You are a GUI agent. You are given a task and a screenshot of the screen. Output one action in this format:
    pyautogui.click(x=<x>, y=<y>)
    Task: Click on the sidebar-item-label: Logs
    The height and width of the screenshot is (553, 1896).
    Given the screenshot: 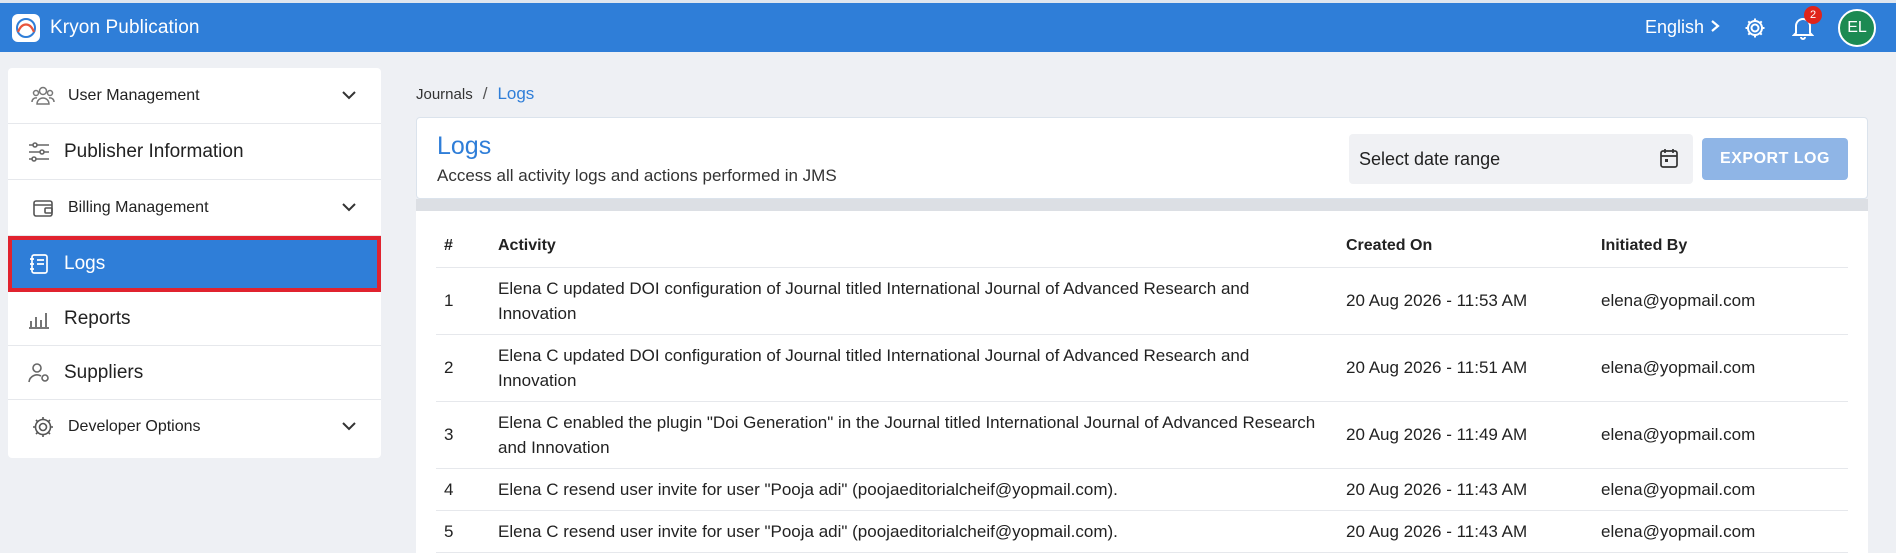 What is the action you would take?
    pyautogui.click(x=85, y=263)
    